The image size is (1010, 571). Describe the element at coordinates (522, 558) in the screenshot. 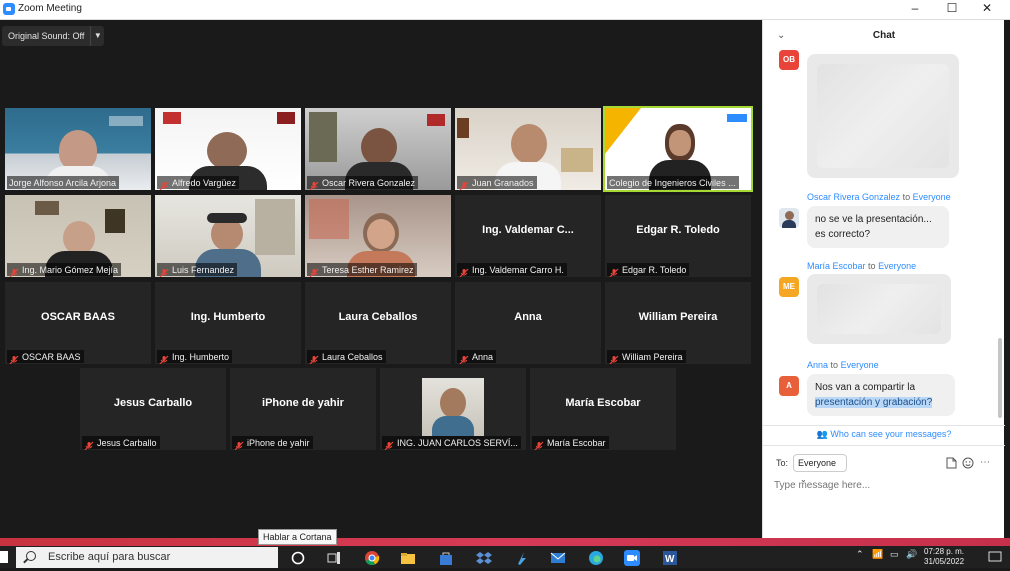

I see `app-icon` at that location.